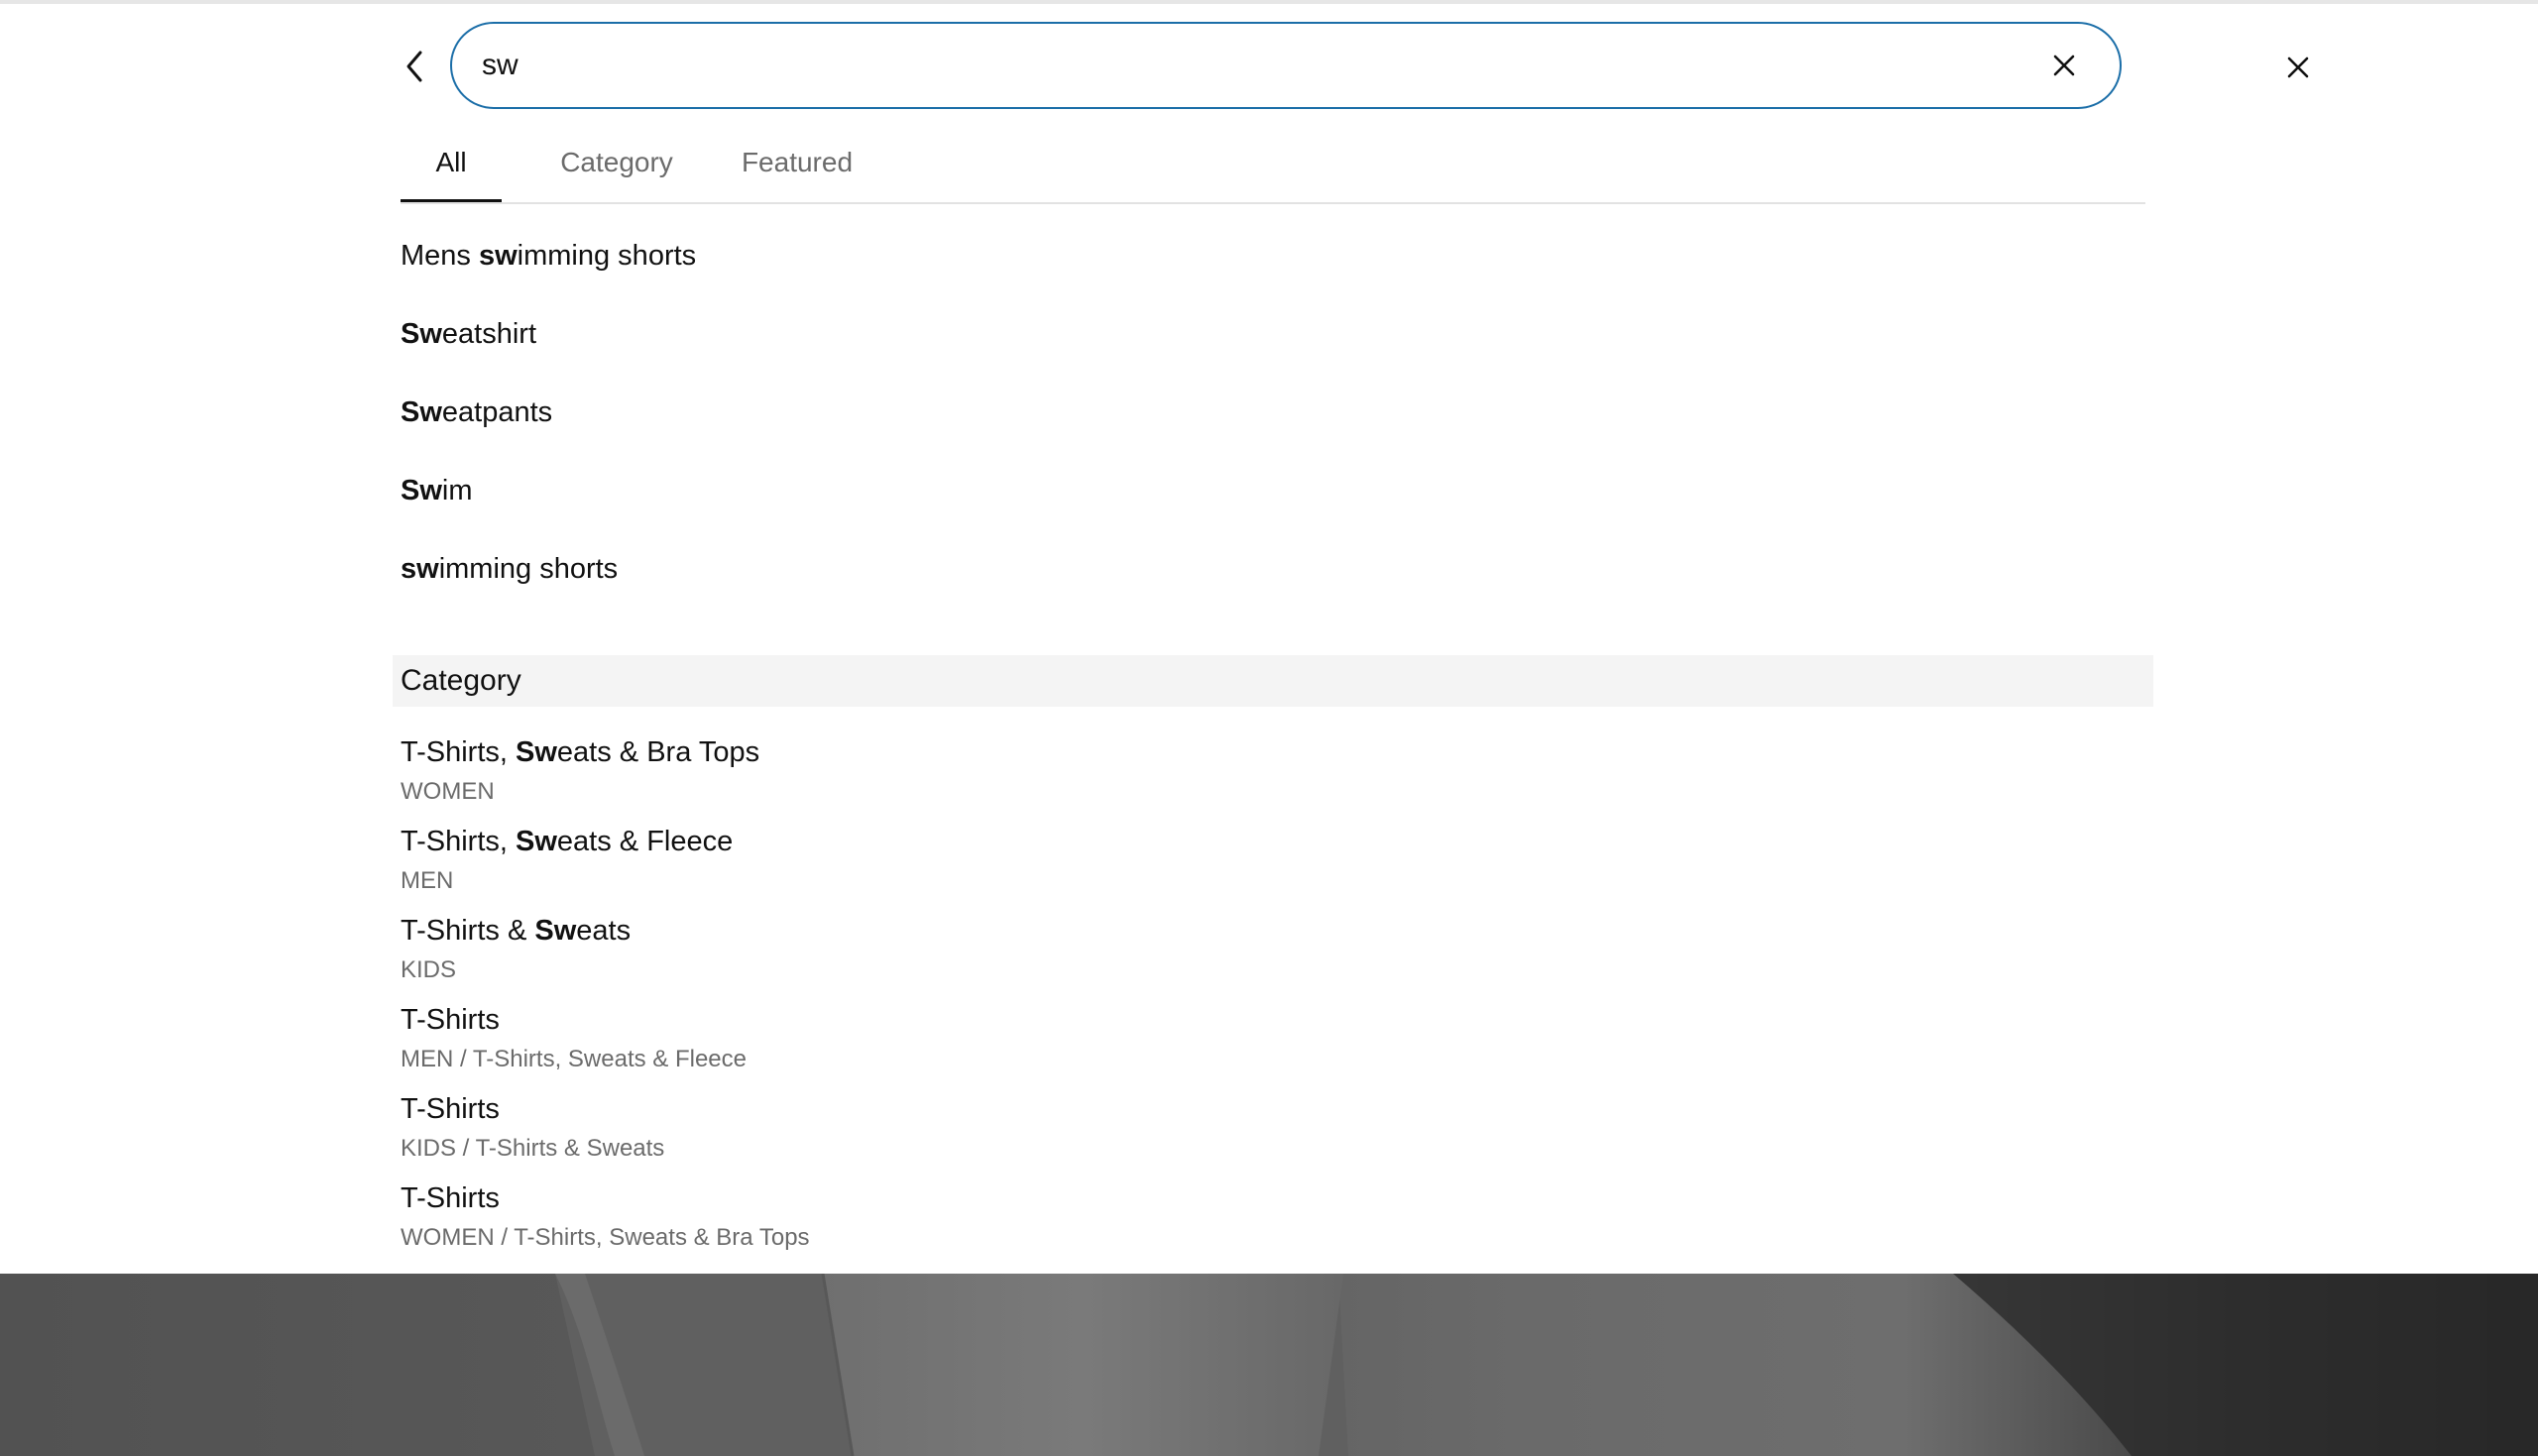 This screenshot has width=2538, height=1456. What do you see at coordinates (440, 256) in the screenshot?
I see `suggestion-text: Mens` at bounding box center [440, 256].